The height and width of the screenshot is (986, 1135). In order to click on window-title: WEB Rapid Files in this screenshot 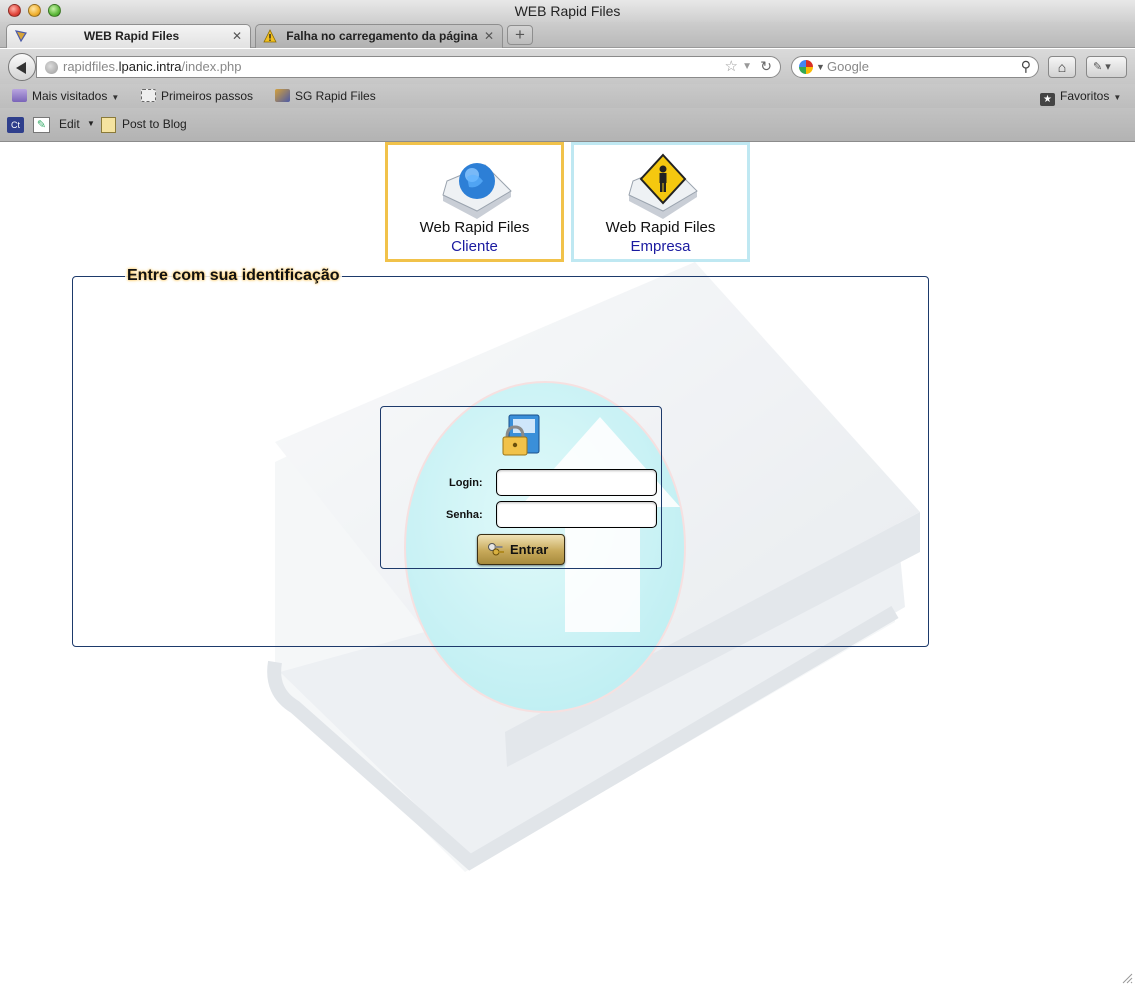, I will do `click(567, 11)`.